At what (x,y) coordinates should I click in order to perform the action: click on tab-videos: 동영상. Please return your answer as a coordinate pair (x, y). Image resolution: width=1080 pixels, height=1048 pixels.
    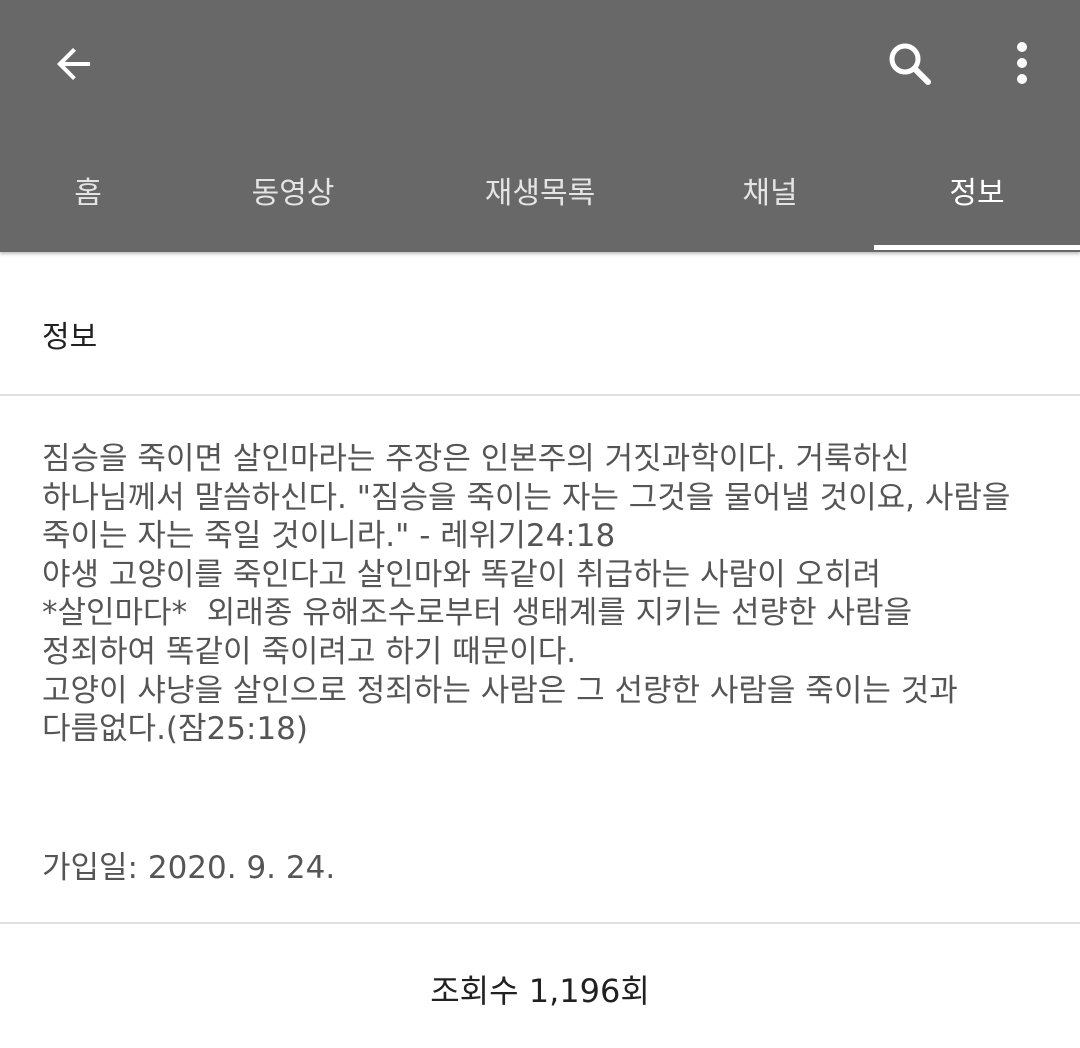
    Looking at the image, I should click on (293, 190).